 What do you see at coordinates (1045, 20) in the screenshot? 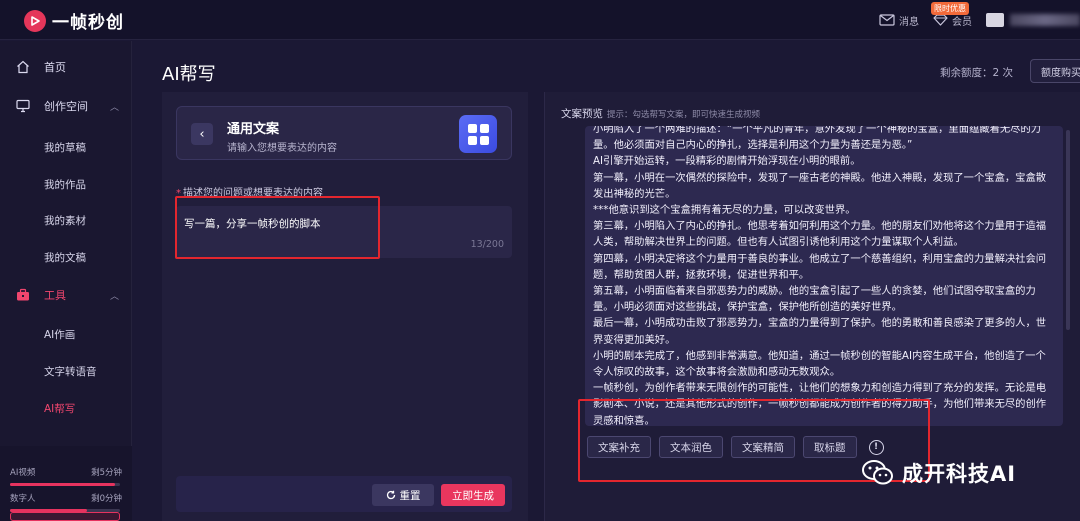
I see `user-name-blurred` at bounding box center [1045, 20].